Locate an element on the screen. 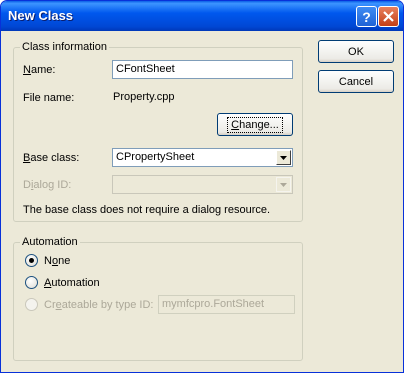 The width and height of the screenshot is (404, 373). type-id-value: mymfcpro.FontSheet is located at coordinates (213, 304).